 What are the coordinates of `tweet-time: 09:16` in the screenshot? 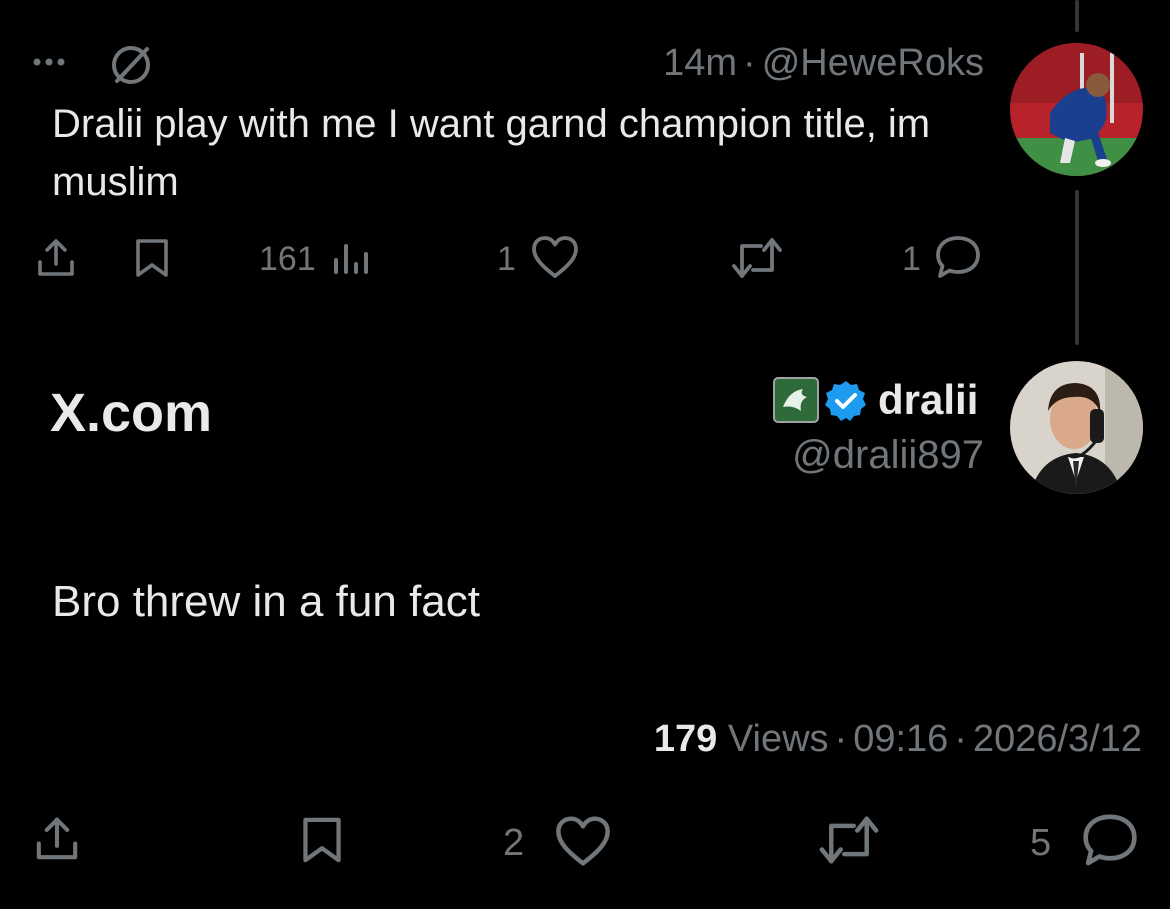 It's located at (901, 739).